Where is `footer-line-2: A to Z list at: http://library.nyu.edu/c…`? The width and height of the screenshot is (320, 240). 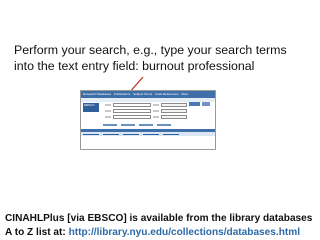
footer-line-2: A to Z list at: http://library.nyu.edu/c… is located at coordinates (161, 233).